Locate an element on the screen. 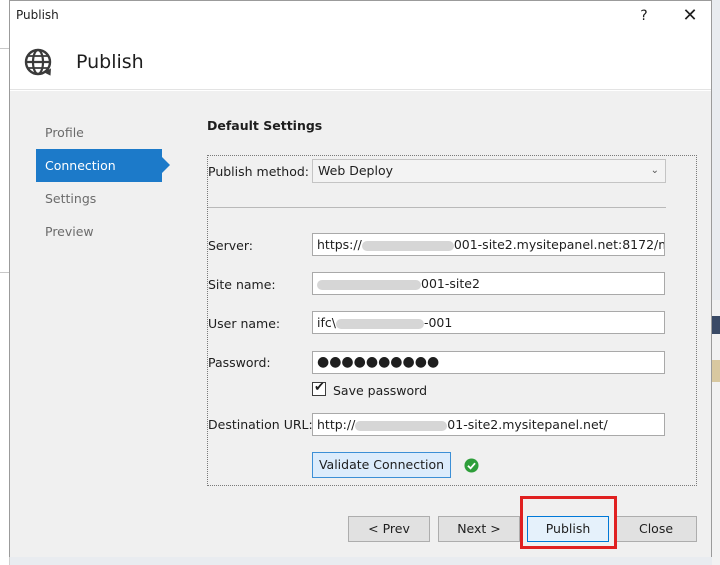 This screenshot has width=720, height=565. server-label: Server: is located at coordinates (230, 245).